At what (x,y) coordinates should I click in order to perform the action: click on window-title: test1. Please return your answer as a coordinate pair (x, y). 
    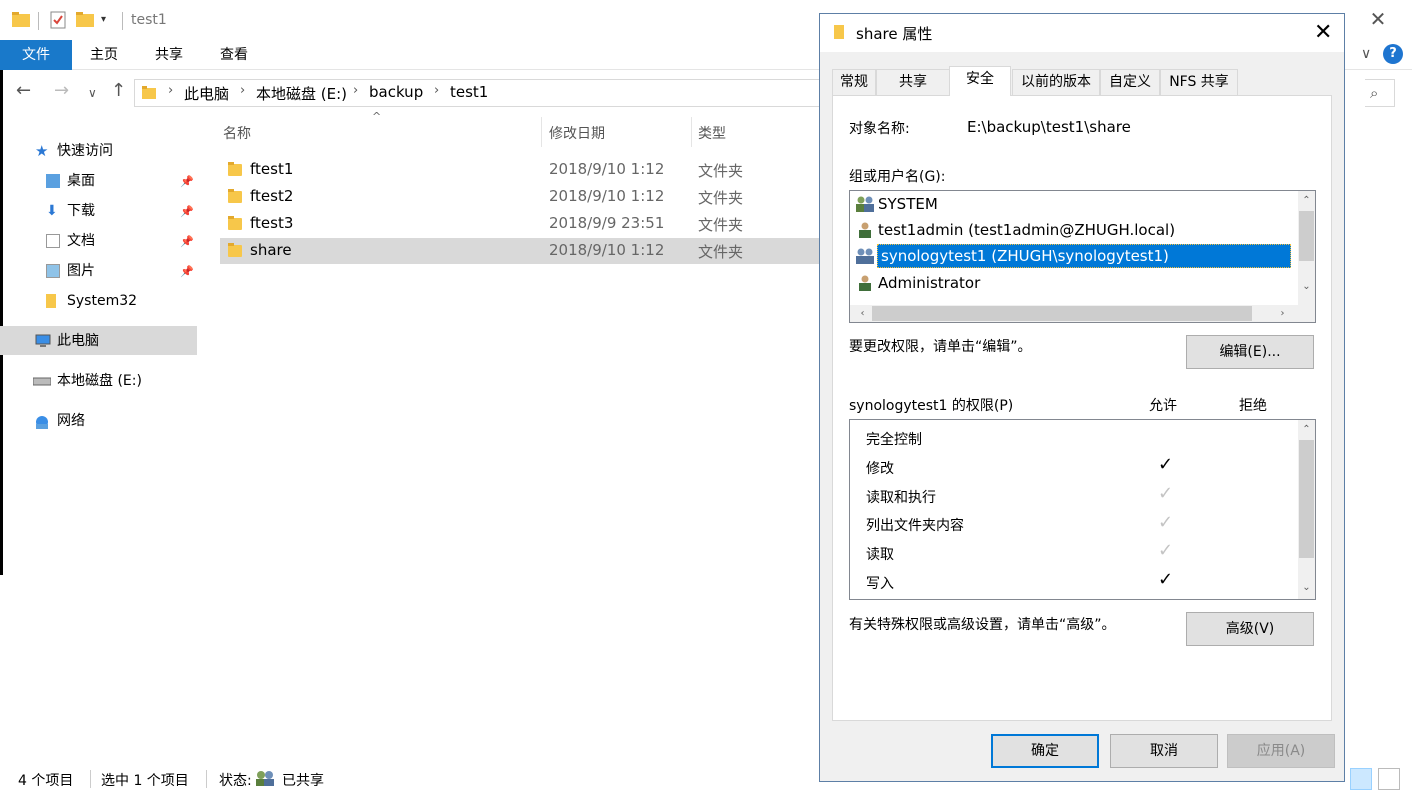
    Looking at the image, I should click on (149, 20).